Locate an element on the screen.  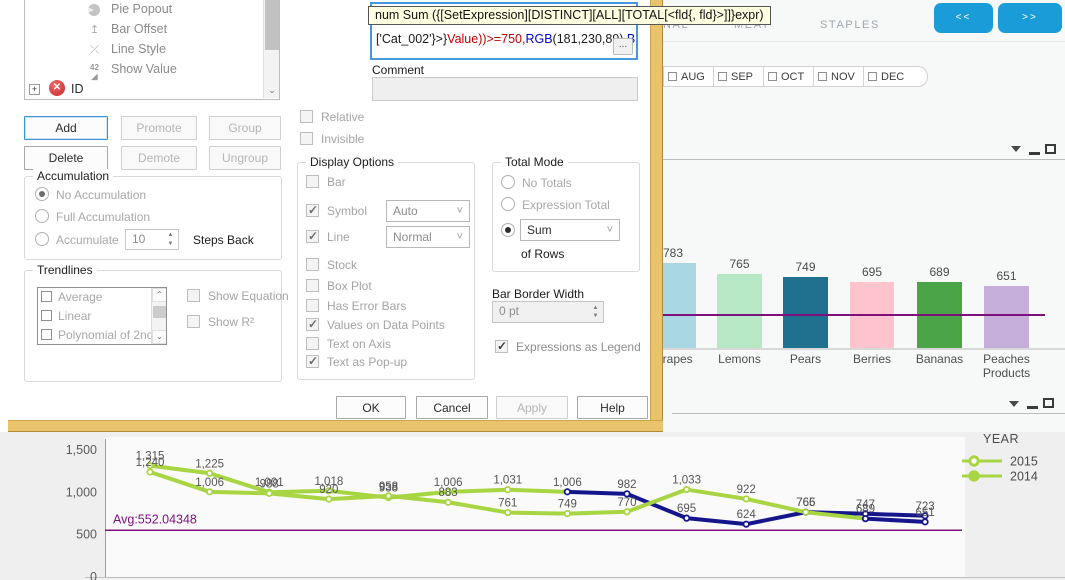
legend-label-2015: 2015 is located at coordinates (1024, 462).